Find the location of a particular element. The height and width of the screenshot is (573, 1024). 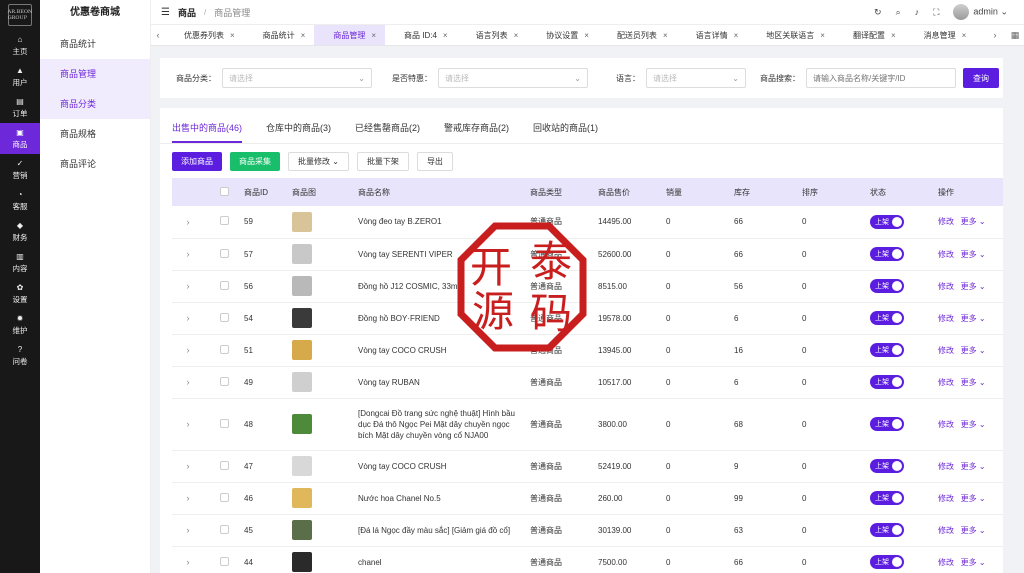

rail-item-settings: ✿ 设置 is located at coordinates (20, 293).